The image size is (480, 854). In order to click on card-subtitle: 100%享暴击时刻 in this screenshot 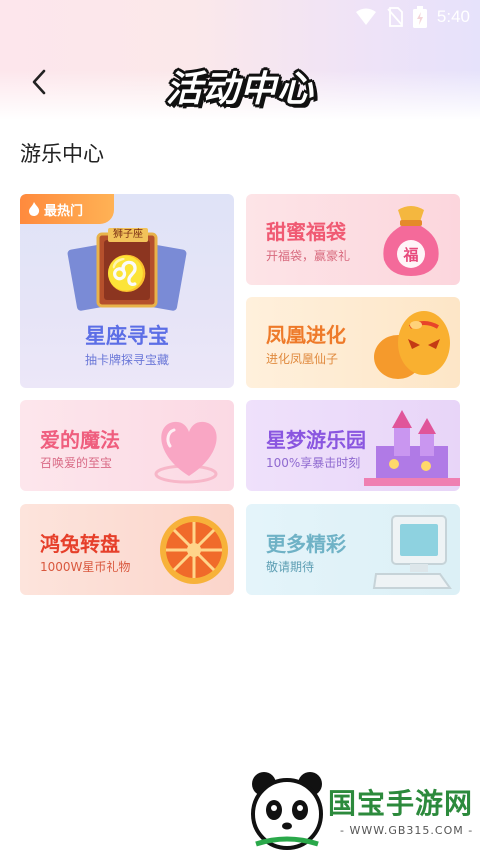, I will do `click(313, 463)`.